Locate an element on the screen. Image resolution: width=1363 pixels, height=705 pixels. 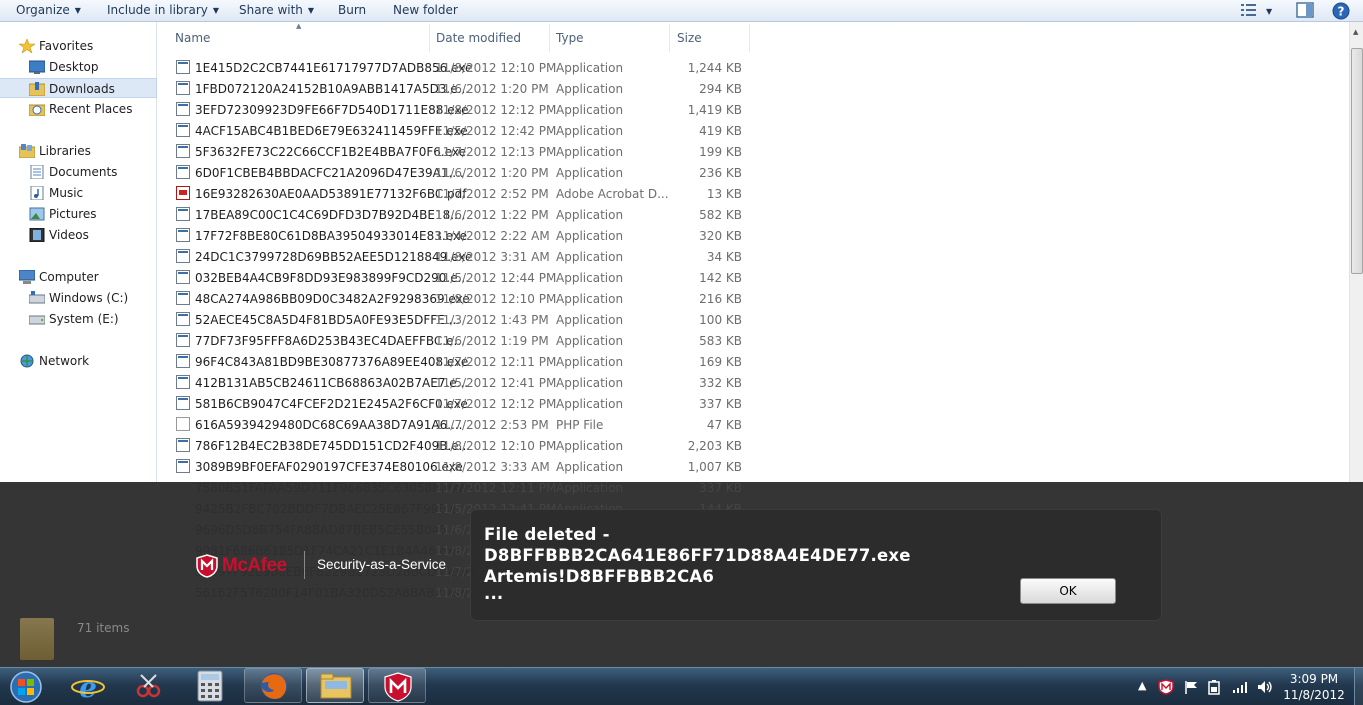
help-icon: ? is located at coordinates (1341, 11).